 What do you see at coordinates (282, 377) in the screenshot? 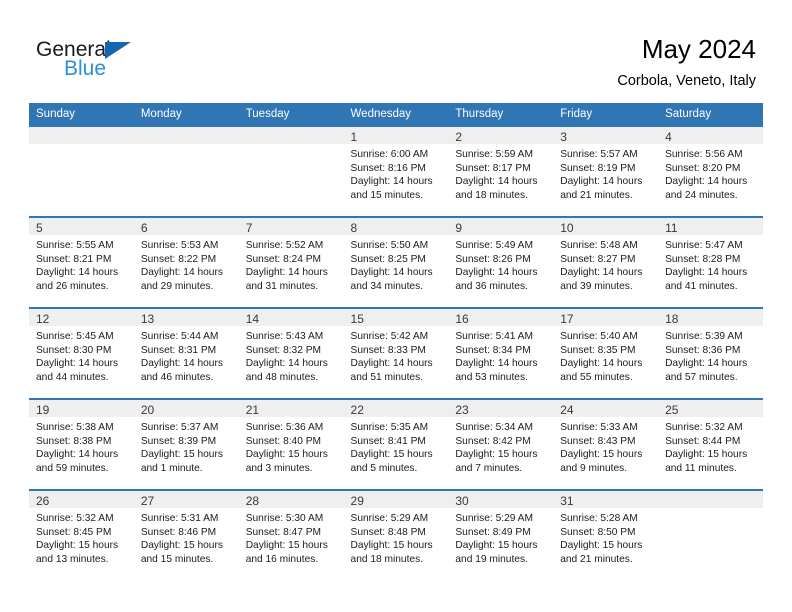
I see `daylight-text-line2: and 48 minutes.` at bounding box center [282, 377].